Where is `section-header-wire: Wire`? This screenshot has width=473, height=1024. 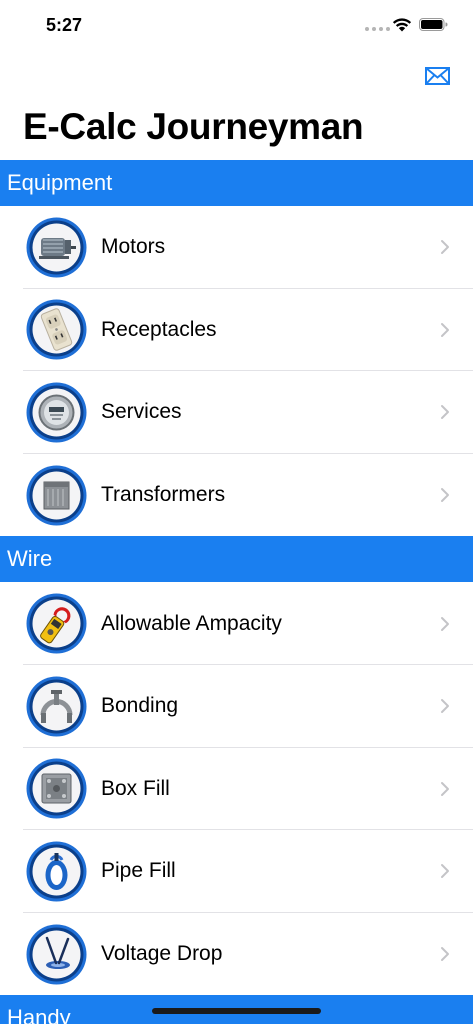
section-header-wire: Wire is located at coordinates (236, 559).